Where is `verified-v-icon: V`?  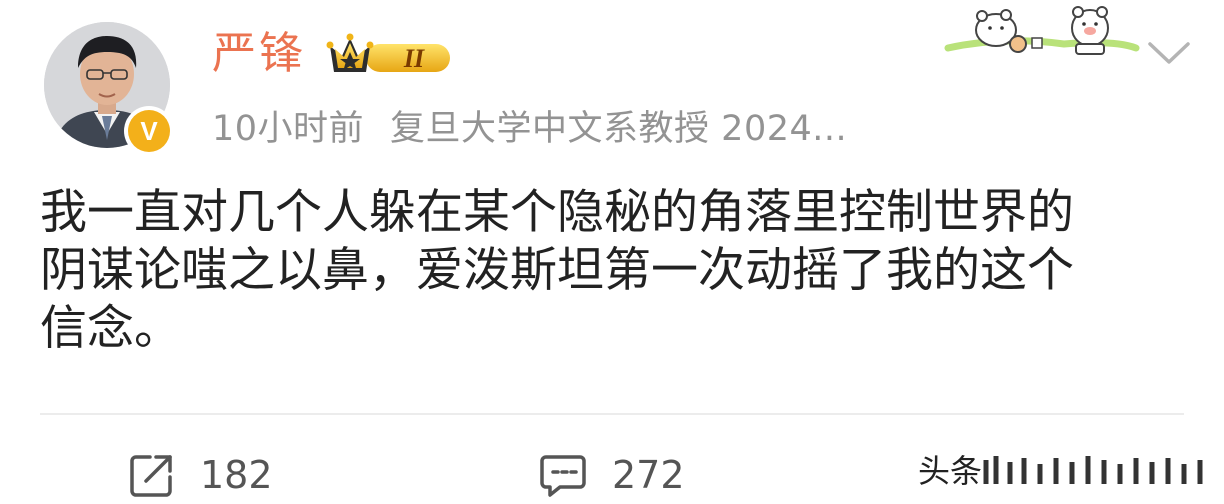
verified-v-icon: V is located at coordinates (149, 131).